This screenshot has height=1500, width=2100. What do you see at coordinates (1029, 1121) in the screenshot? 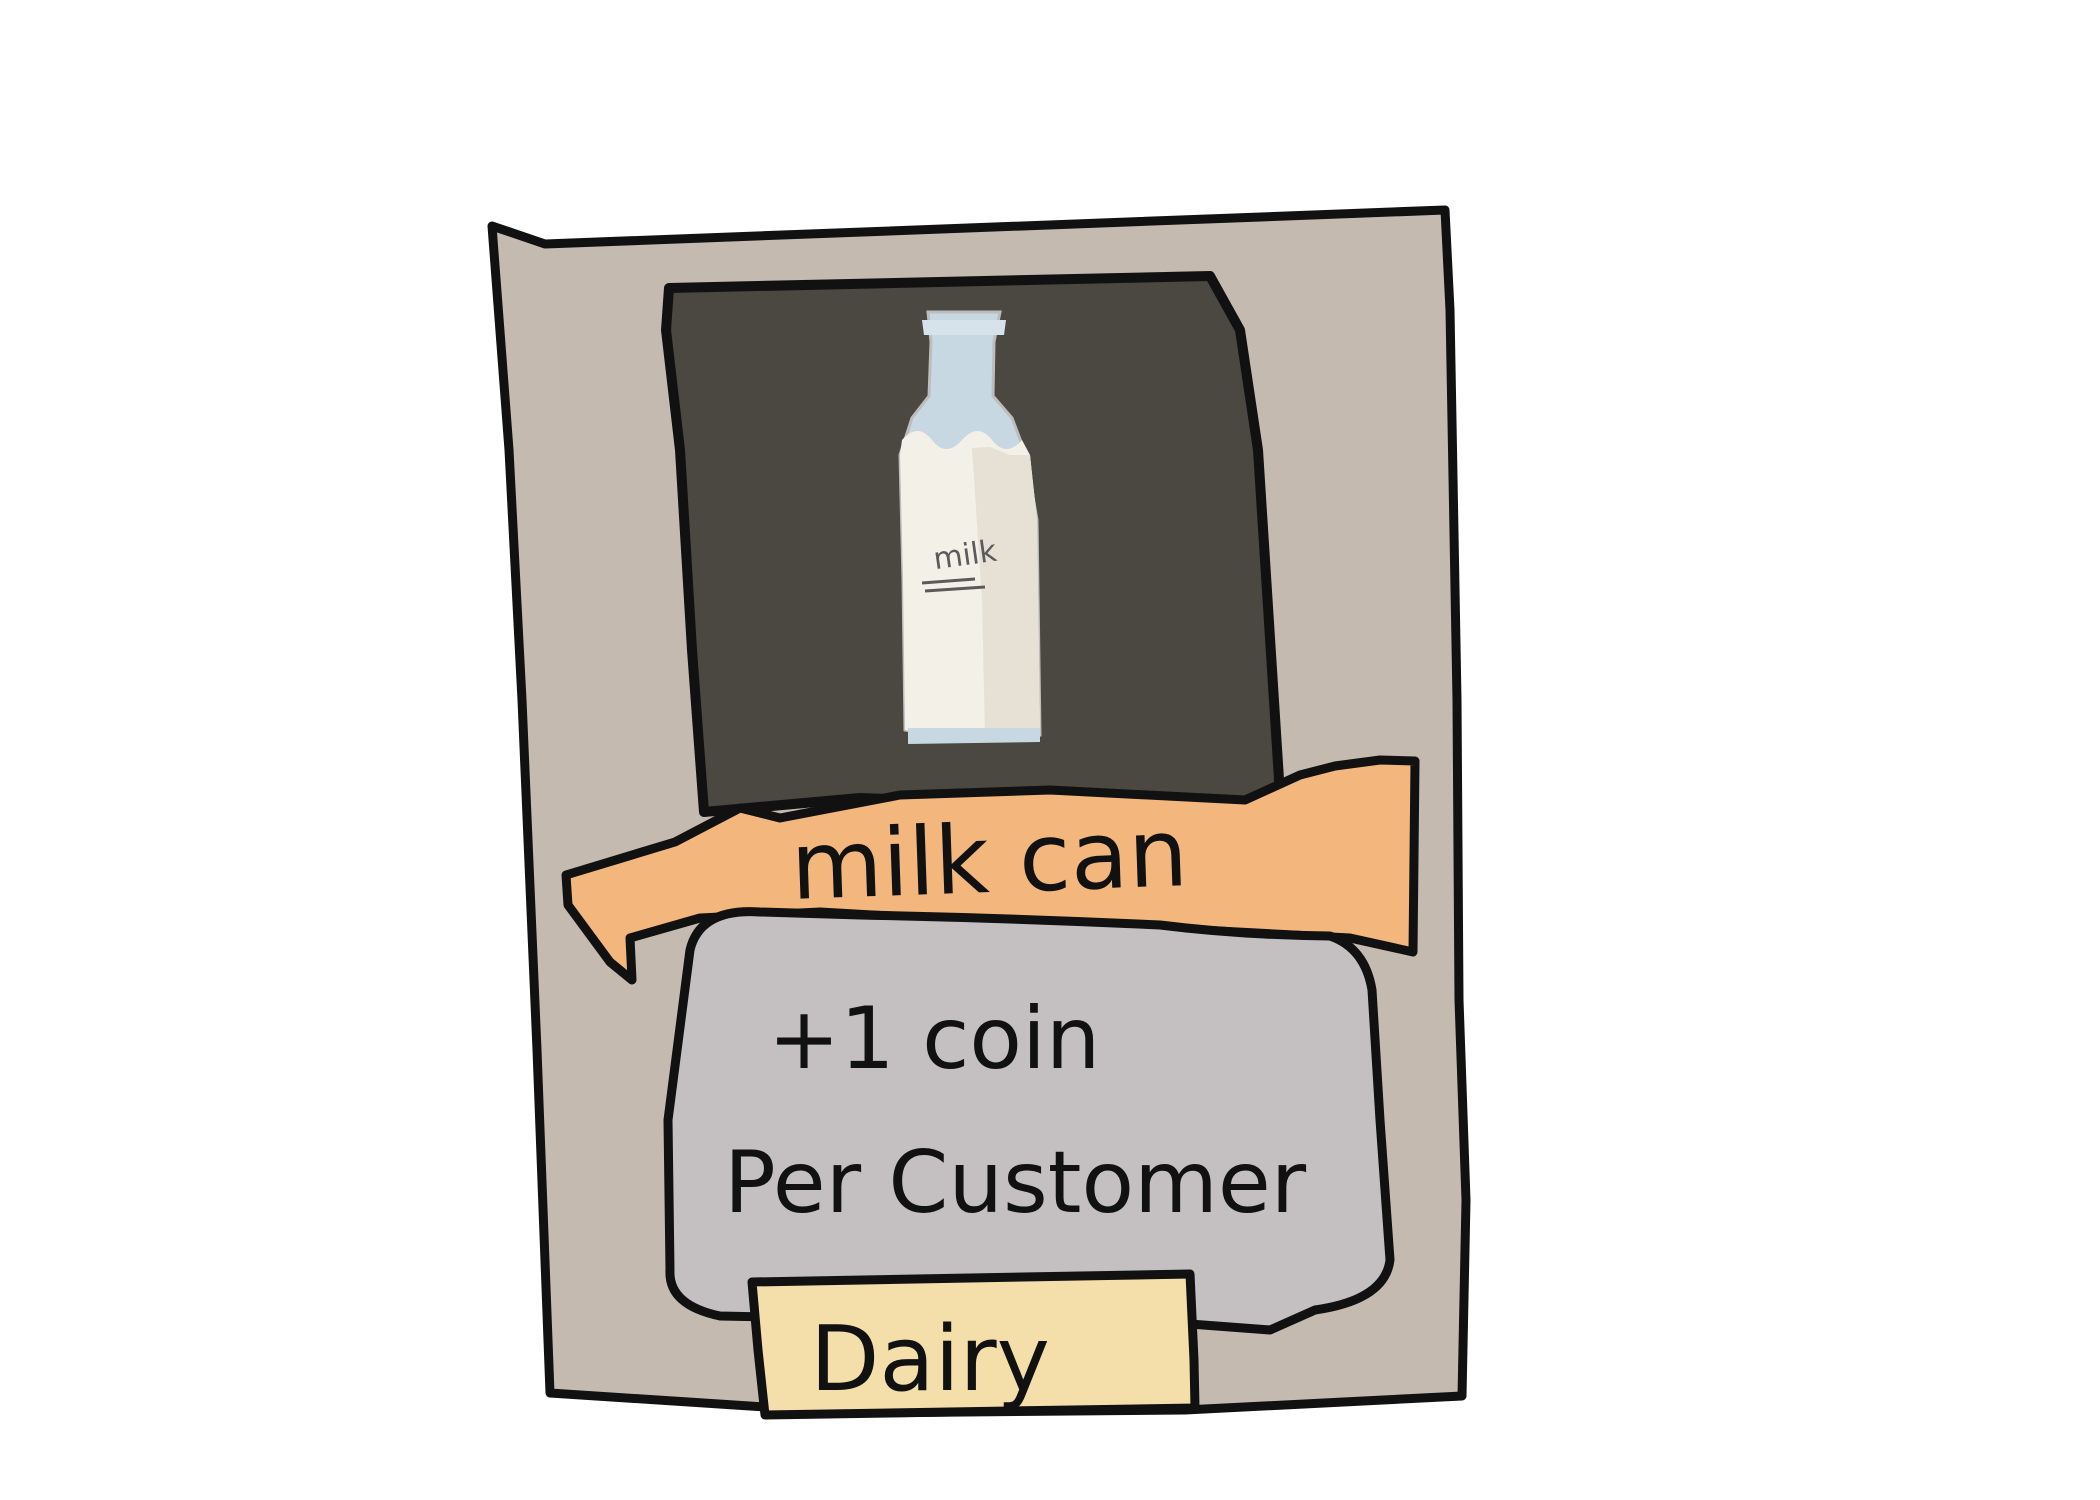
I see `effect-box` at bounding box center [1029, 1121].